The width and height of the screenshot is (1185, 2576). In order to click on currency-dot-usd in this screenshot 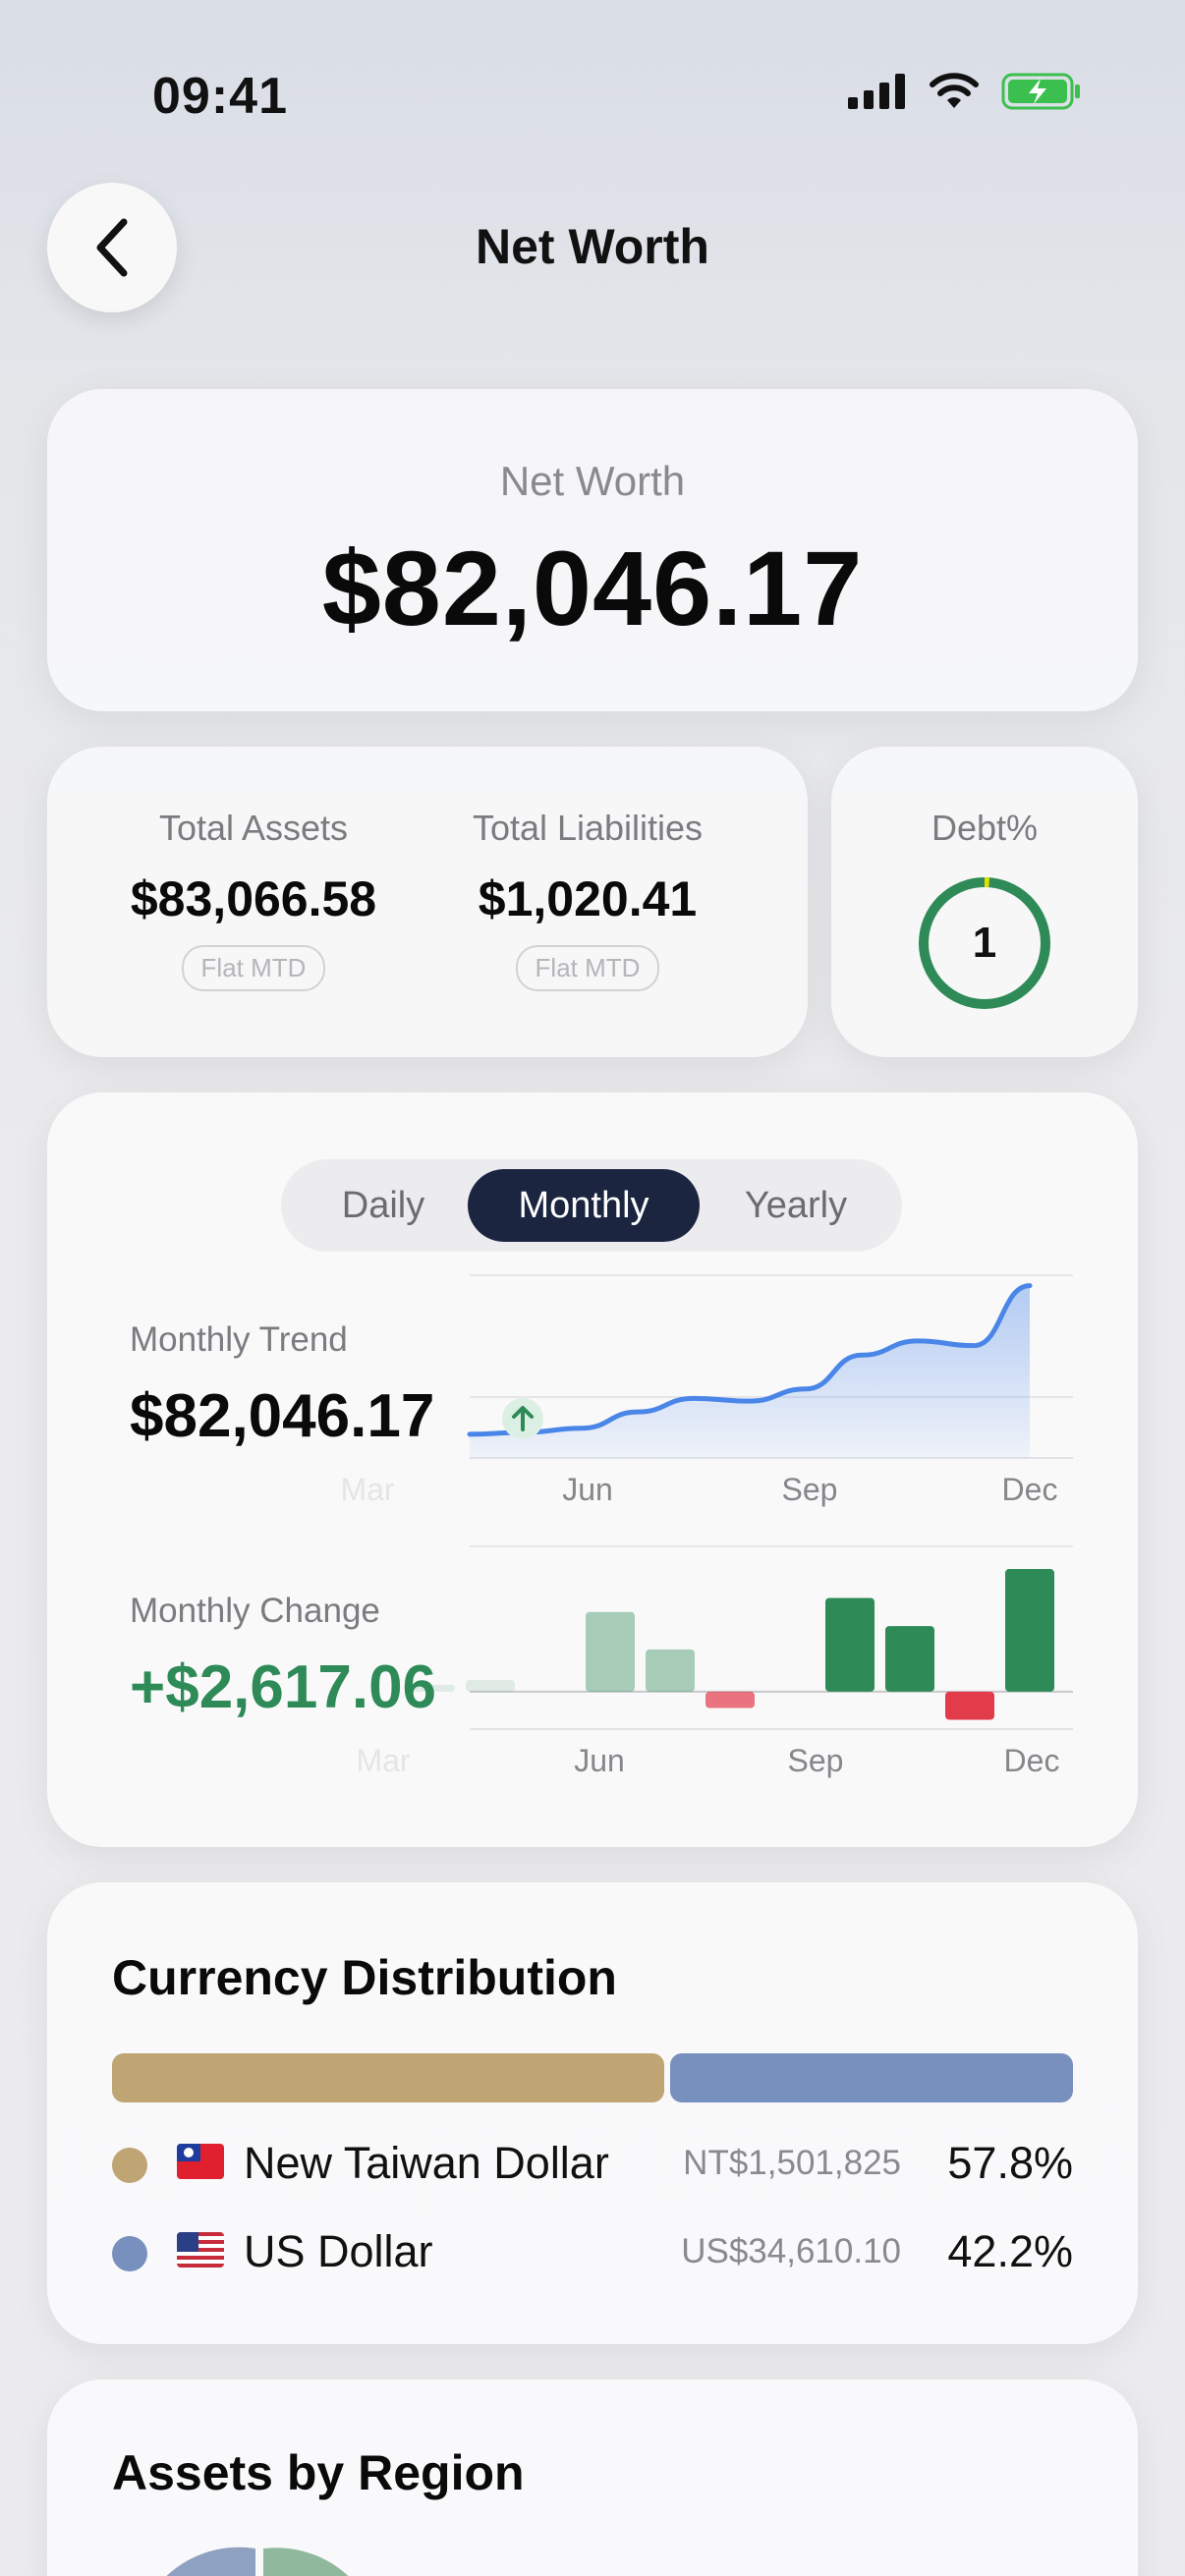, I will do `click(130, 2253)`.